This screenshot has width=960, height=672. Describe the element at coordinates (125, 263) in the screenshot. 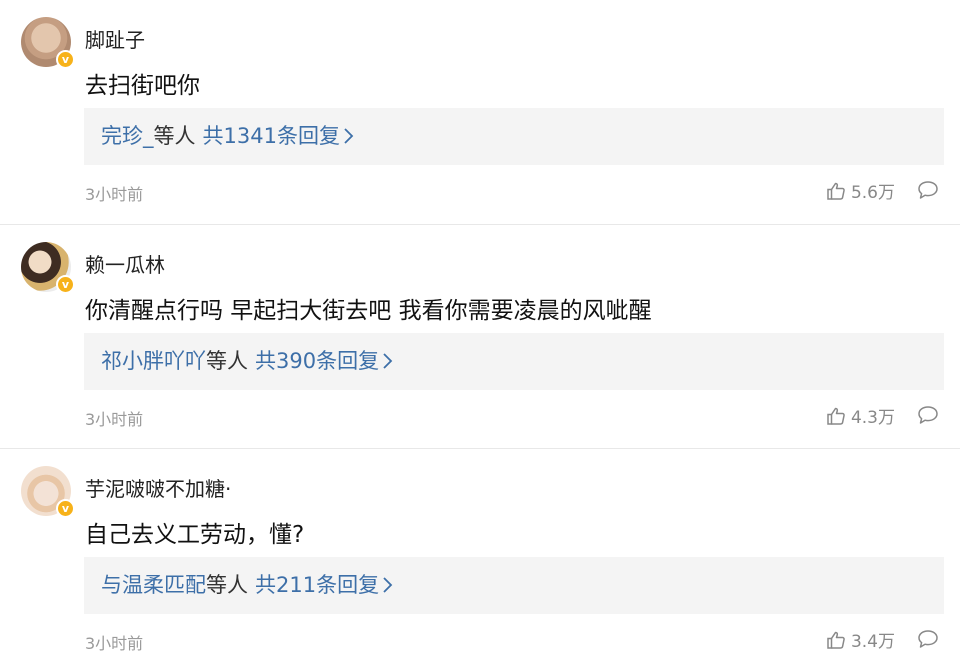

I see `comment-author: 赖一瓜林` at that location.